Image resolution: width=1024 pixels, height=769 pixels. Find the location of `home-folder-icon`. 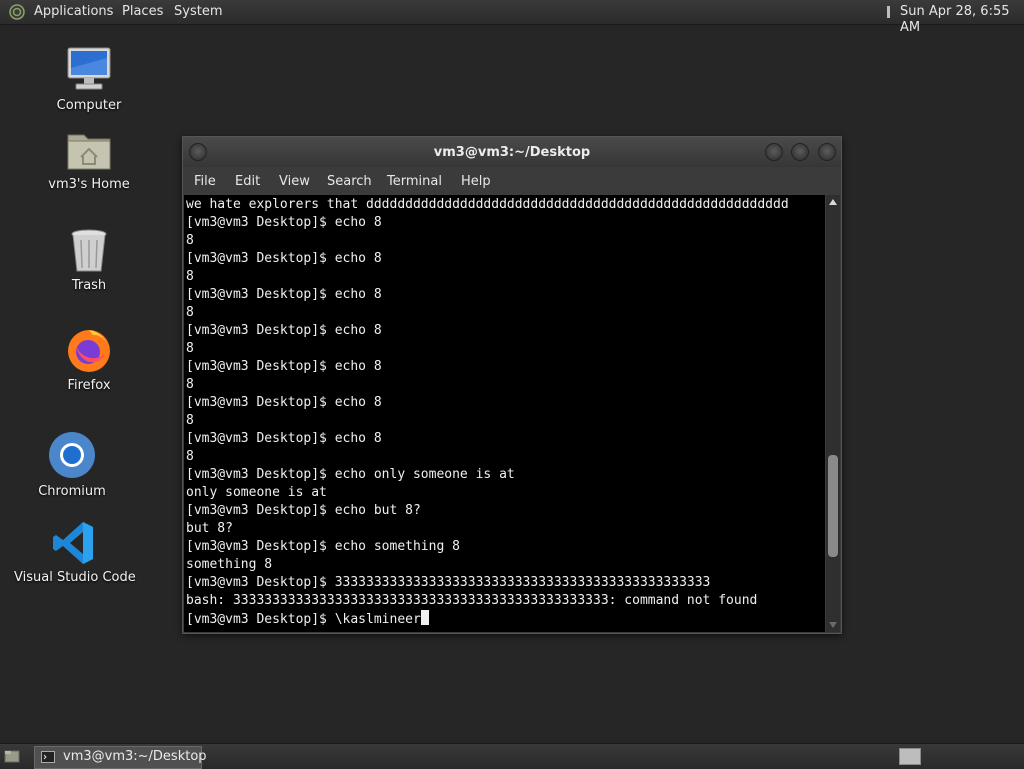

home-folder-icon is located at coordinates (89, 152).